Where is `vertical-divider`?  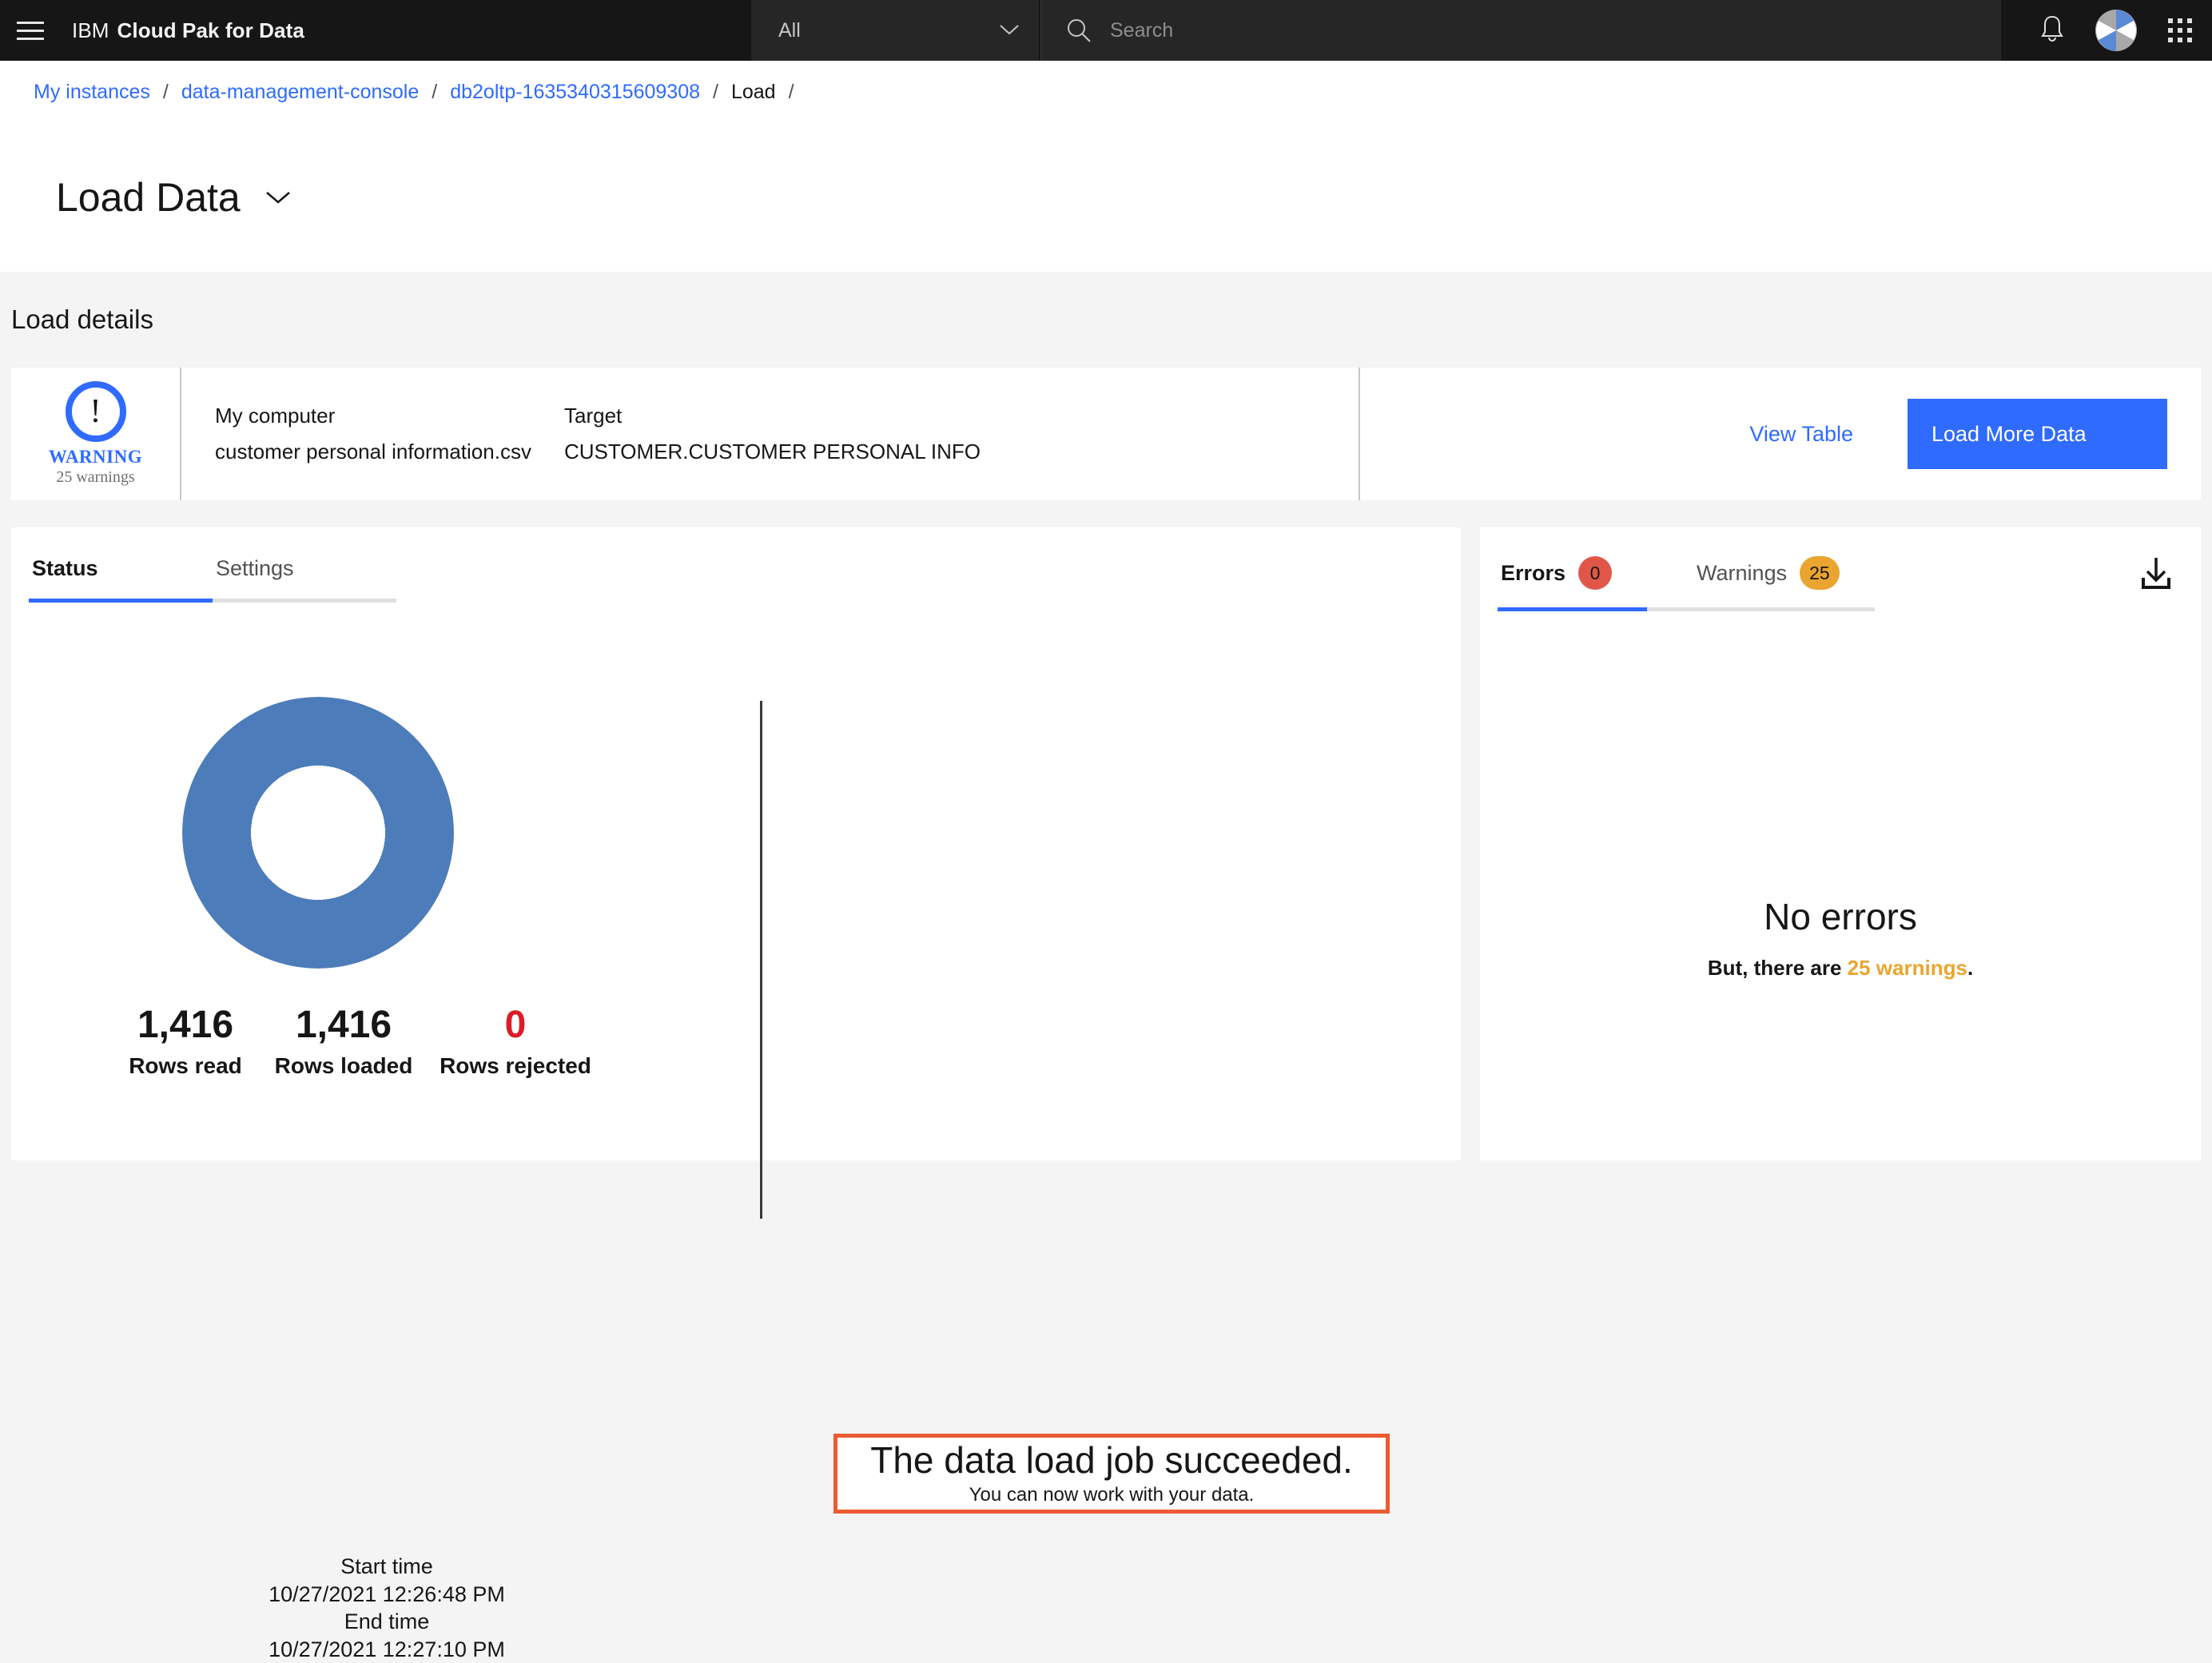
vertical-divider is located at coordinates (761, 960).